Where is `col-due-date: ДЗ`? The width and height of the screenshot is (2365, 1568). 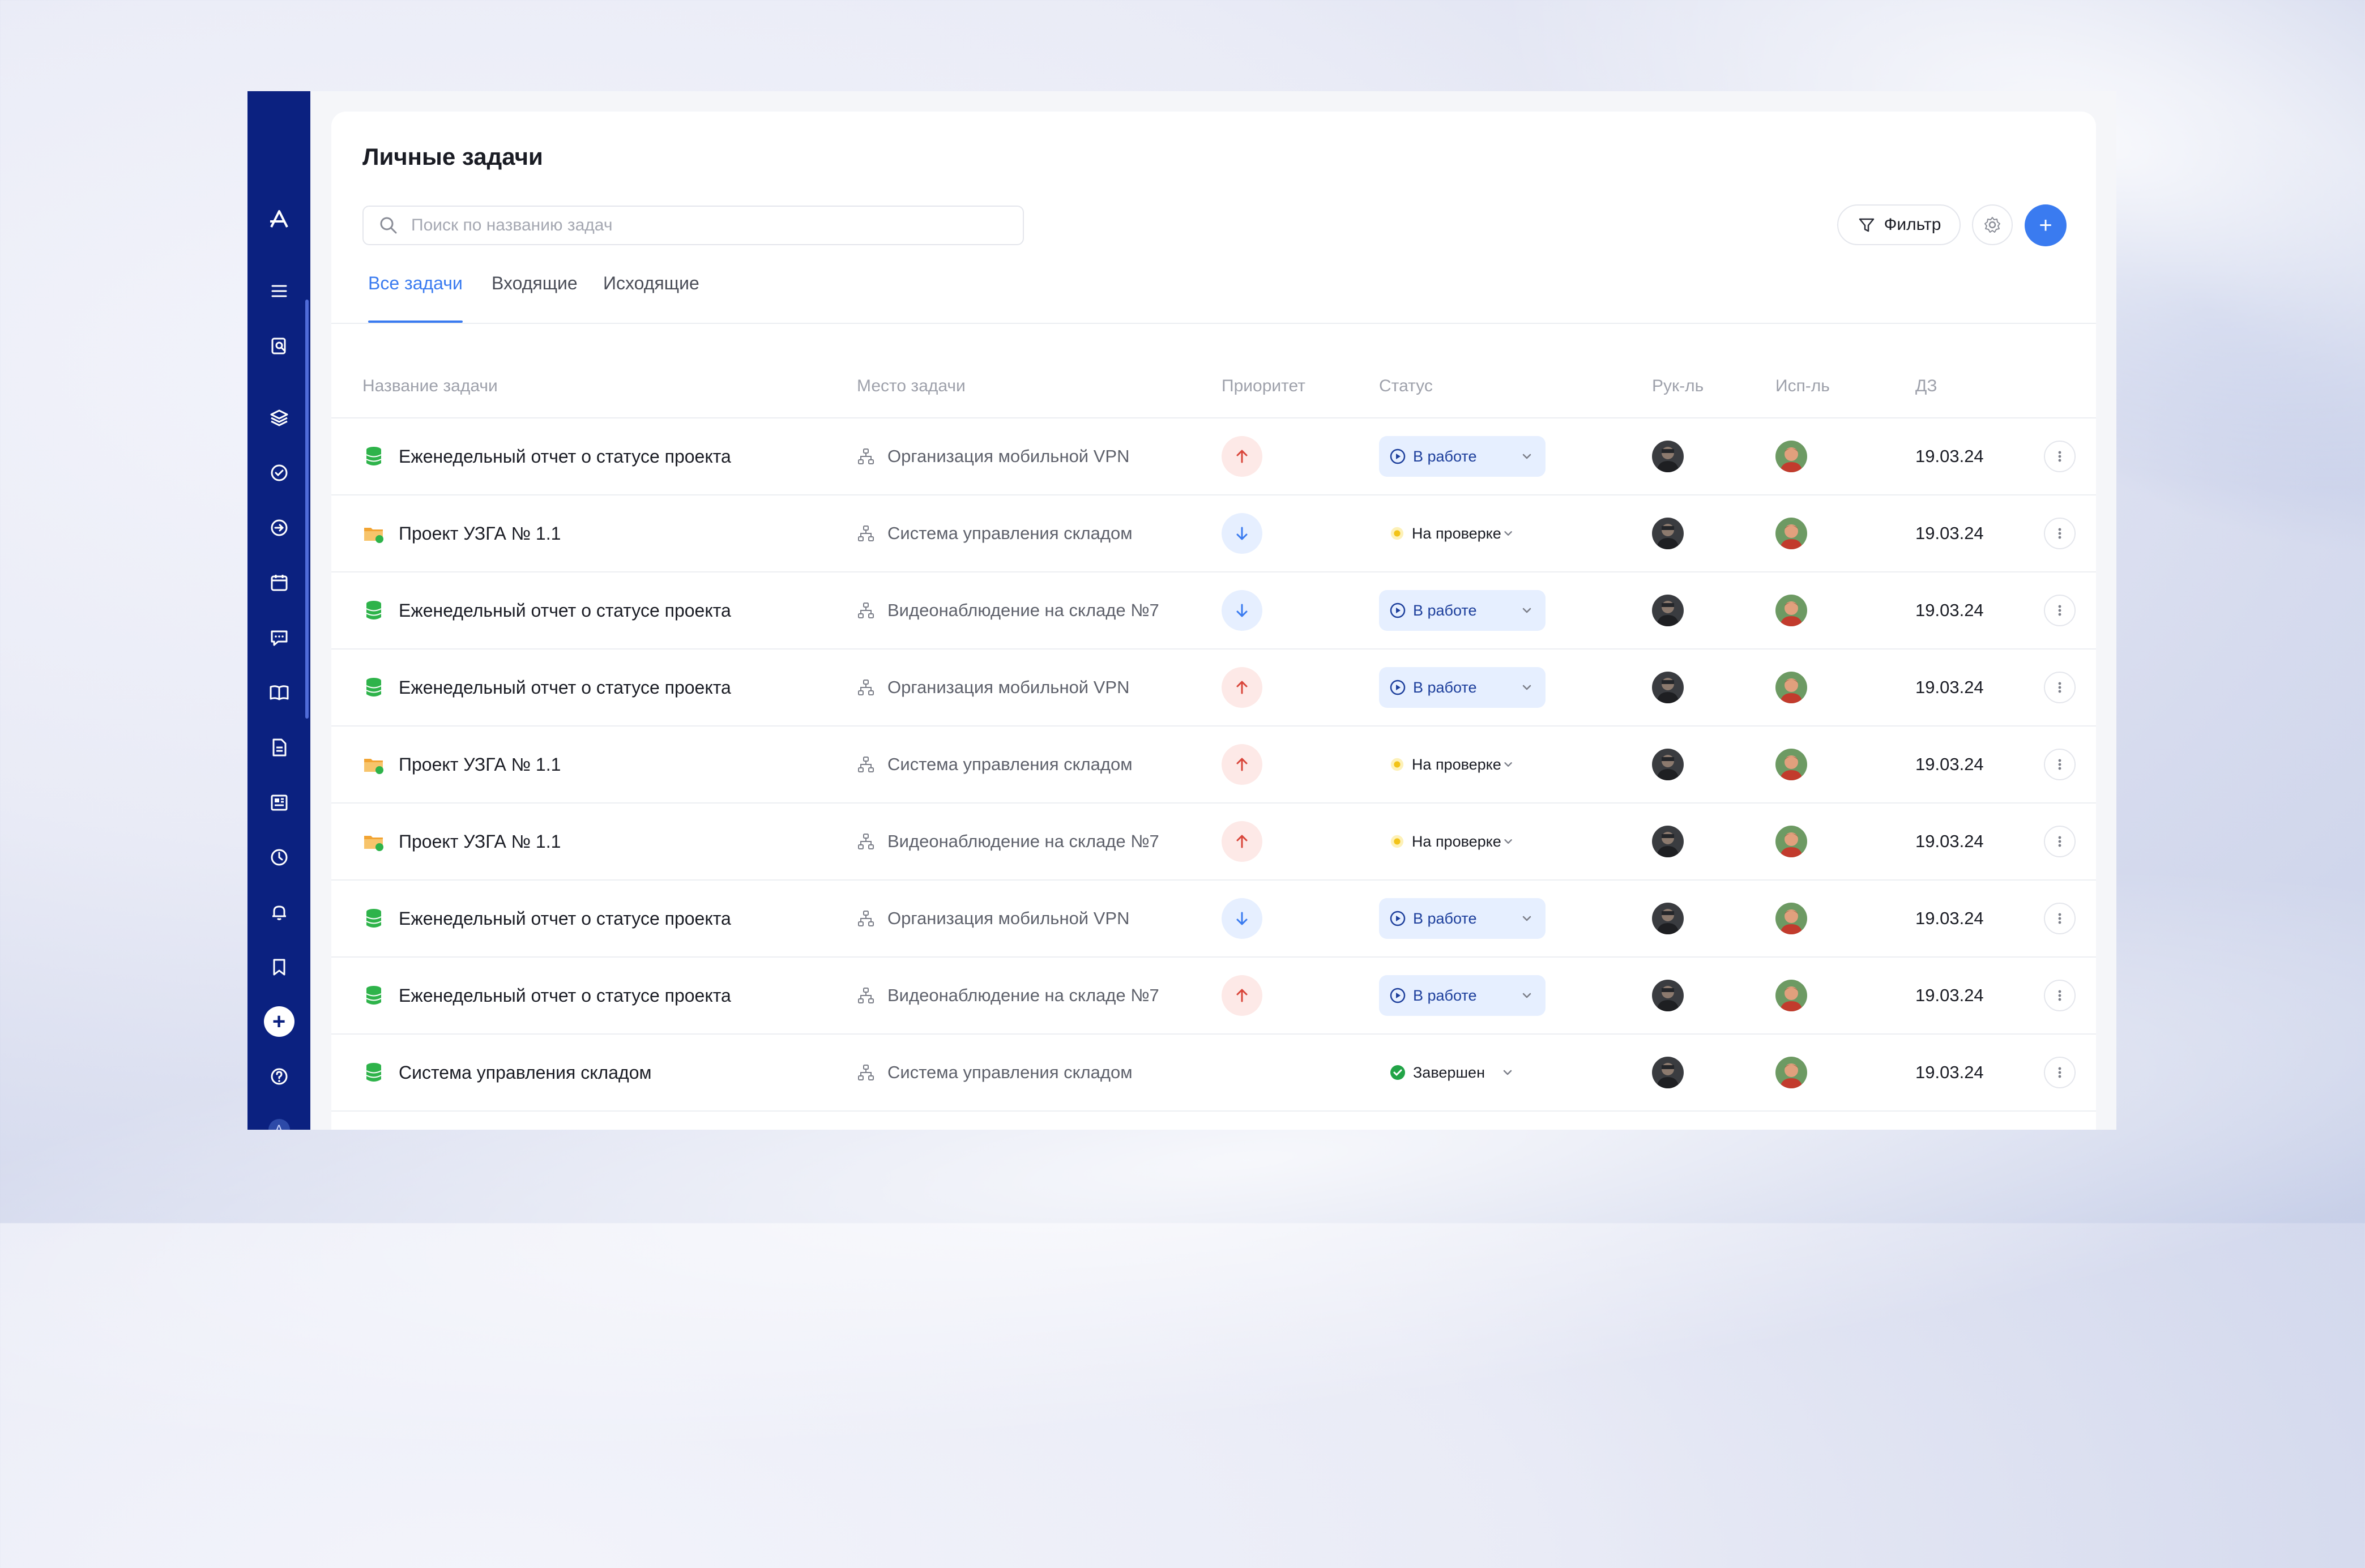 col-due-date: ДЗ is located at coordinates (1926, 386).